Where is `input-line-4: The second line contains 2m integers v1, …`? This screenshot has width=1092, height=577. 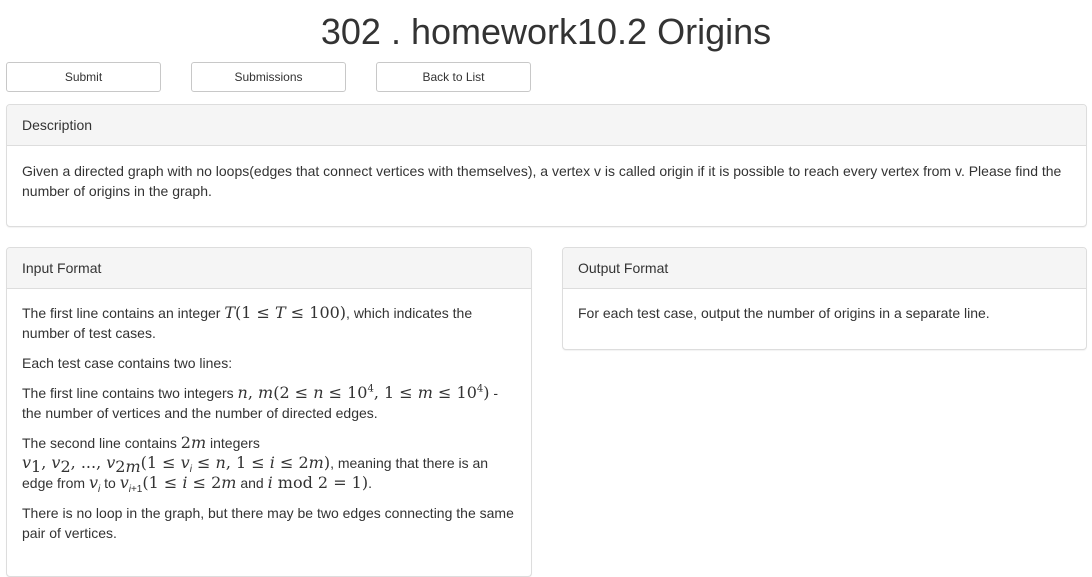 input-line-4: The second line contains 2m integers v1, … is located at coordinates (255, 464).